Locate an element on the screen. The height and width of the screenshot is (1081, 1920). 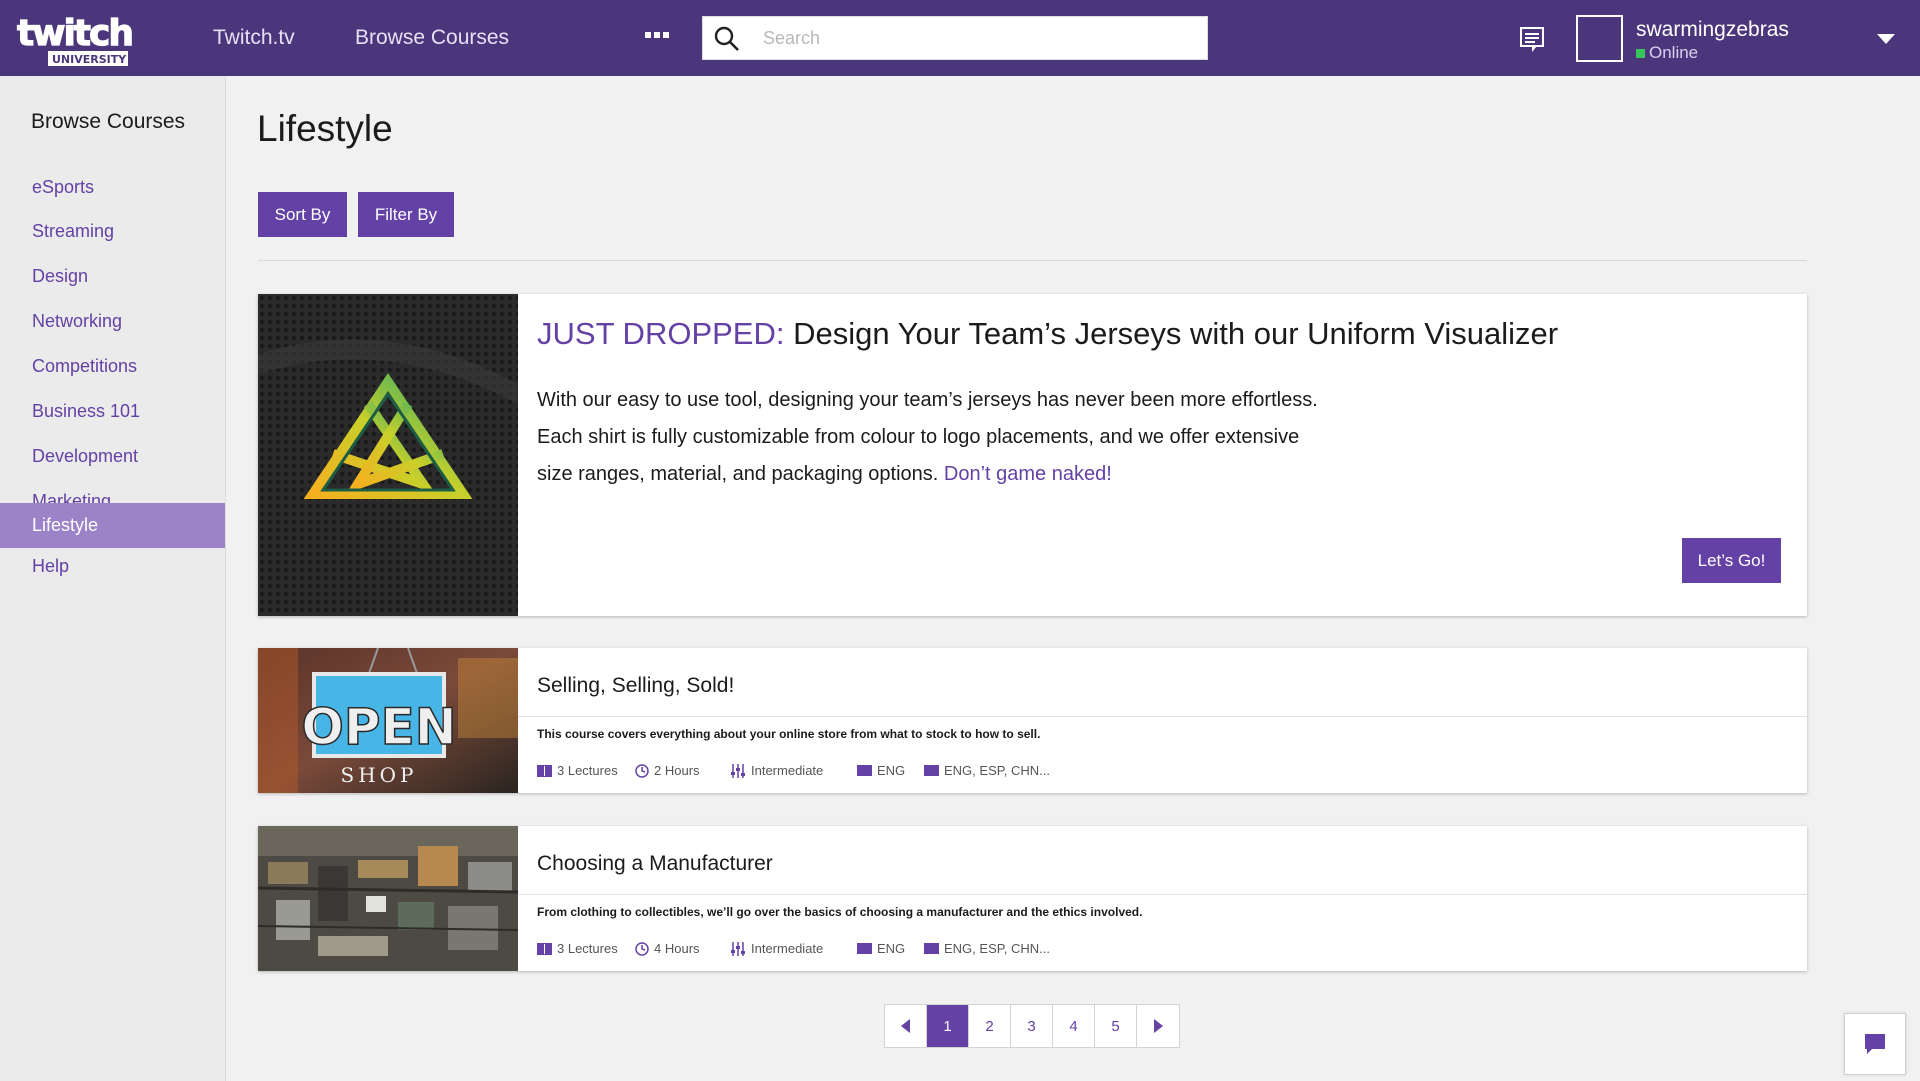
search-icon is located at coordinates (727, 39).